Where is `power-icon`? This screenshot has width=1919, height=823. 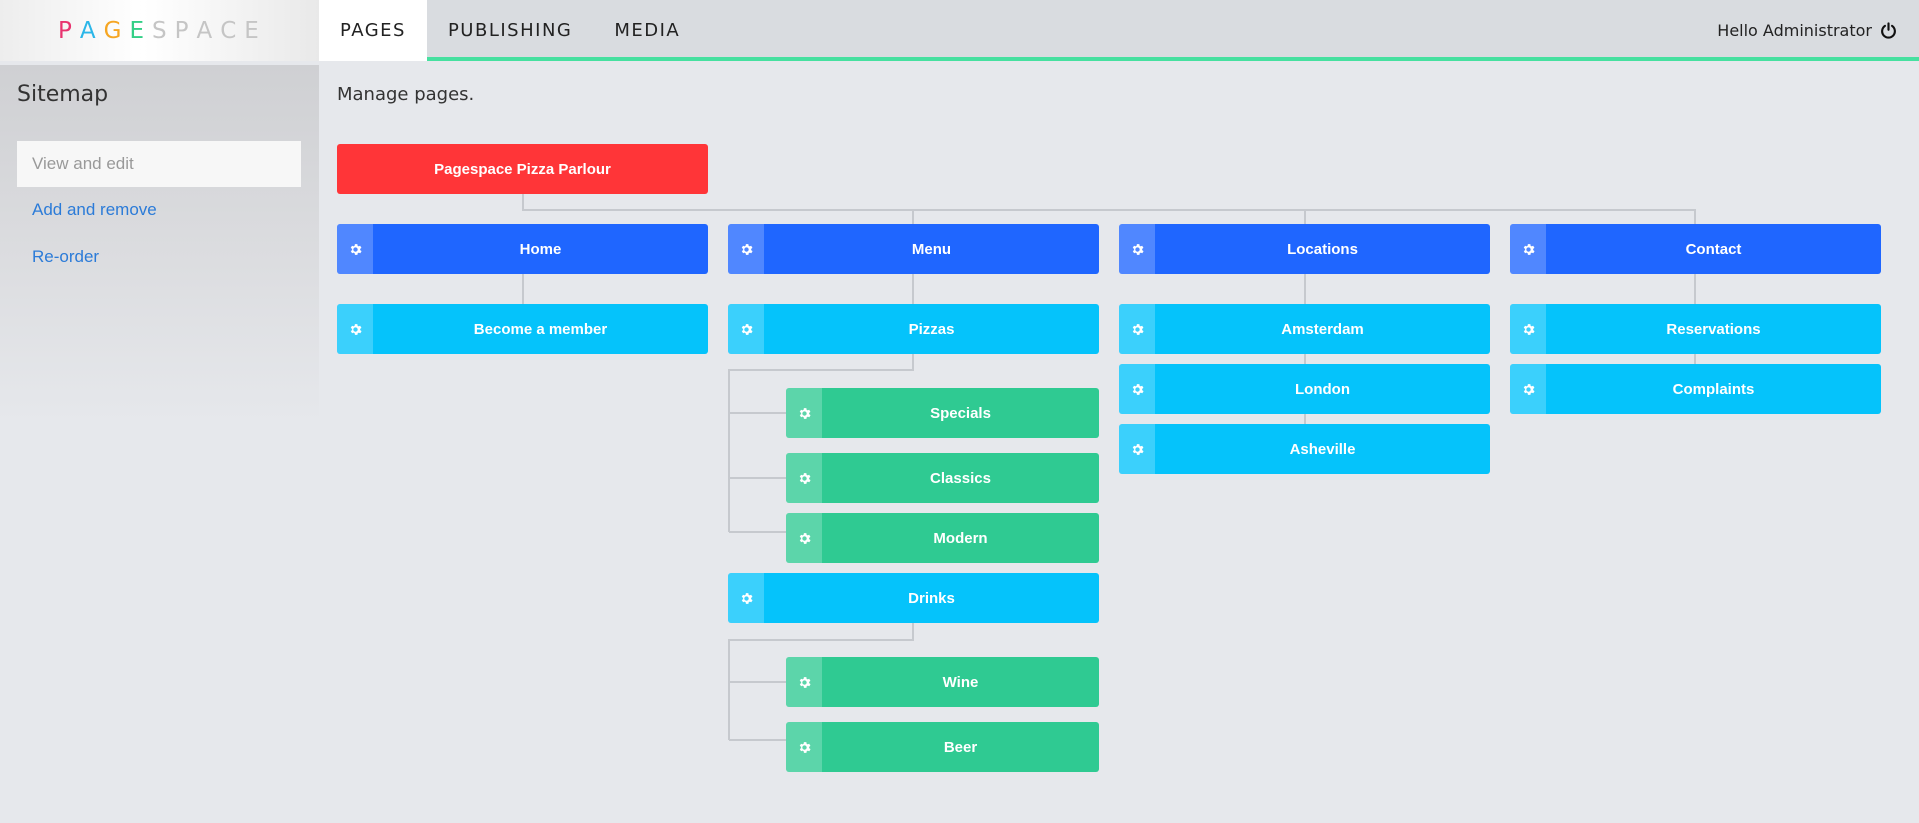
power-icon is located at coordinates (1888, 30).